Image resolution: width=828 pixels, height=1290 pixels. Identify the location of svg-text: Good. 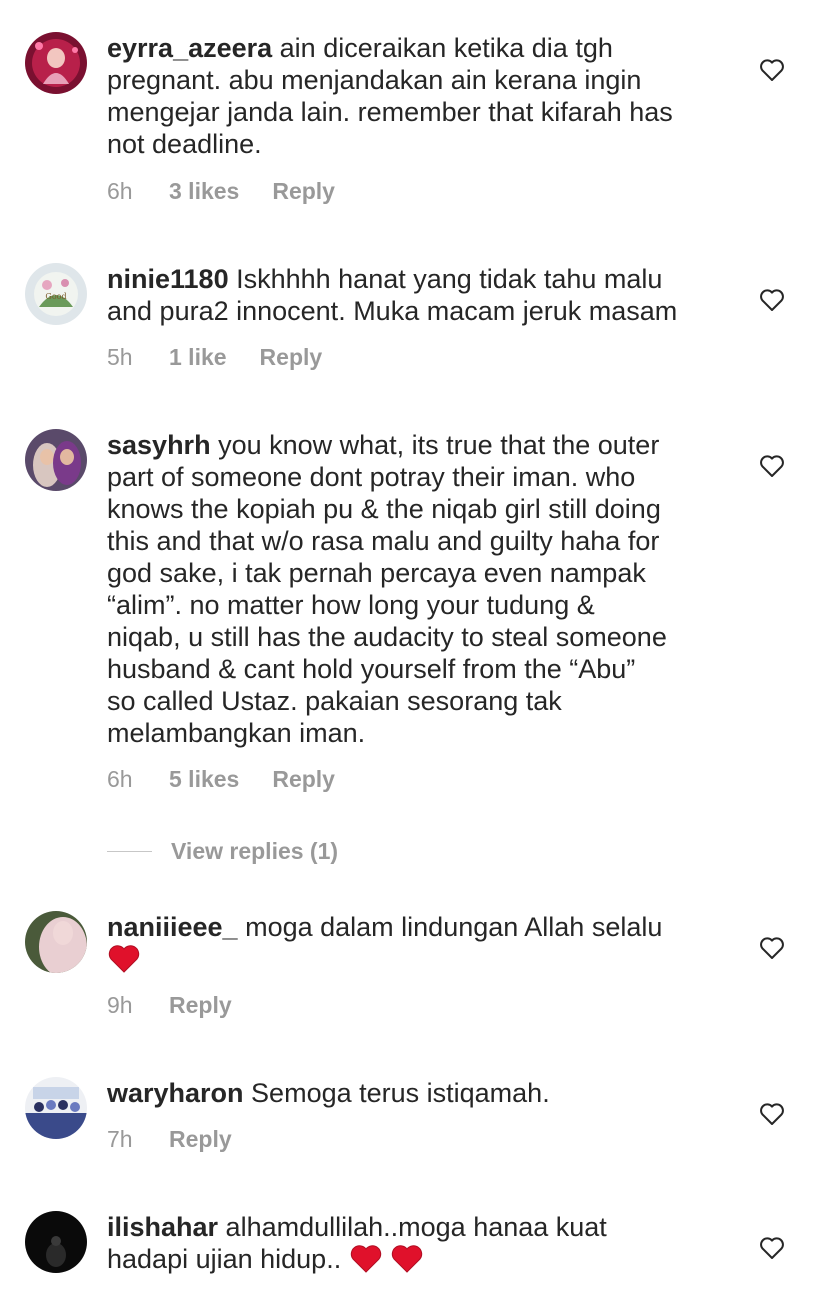
(55, 296).